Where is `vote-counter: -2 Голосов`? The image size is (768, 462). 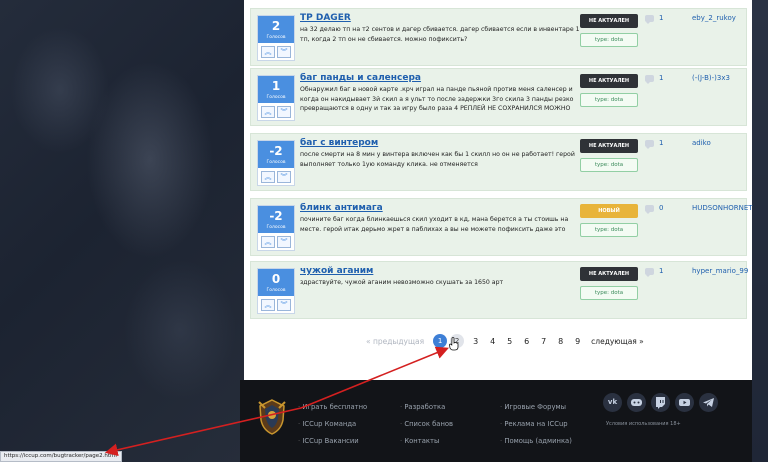
vote-counter: -2 Голосов is located at coordinates (276, 154).